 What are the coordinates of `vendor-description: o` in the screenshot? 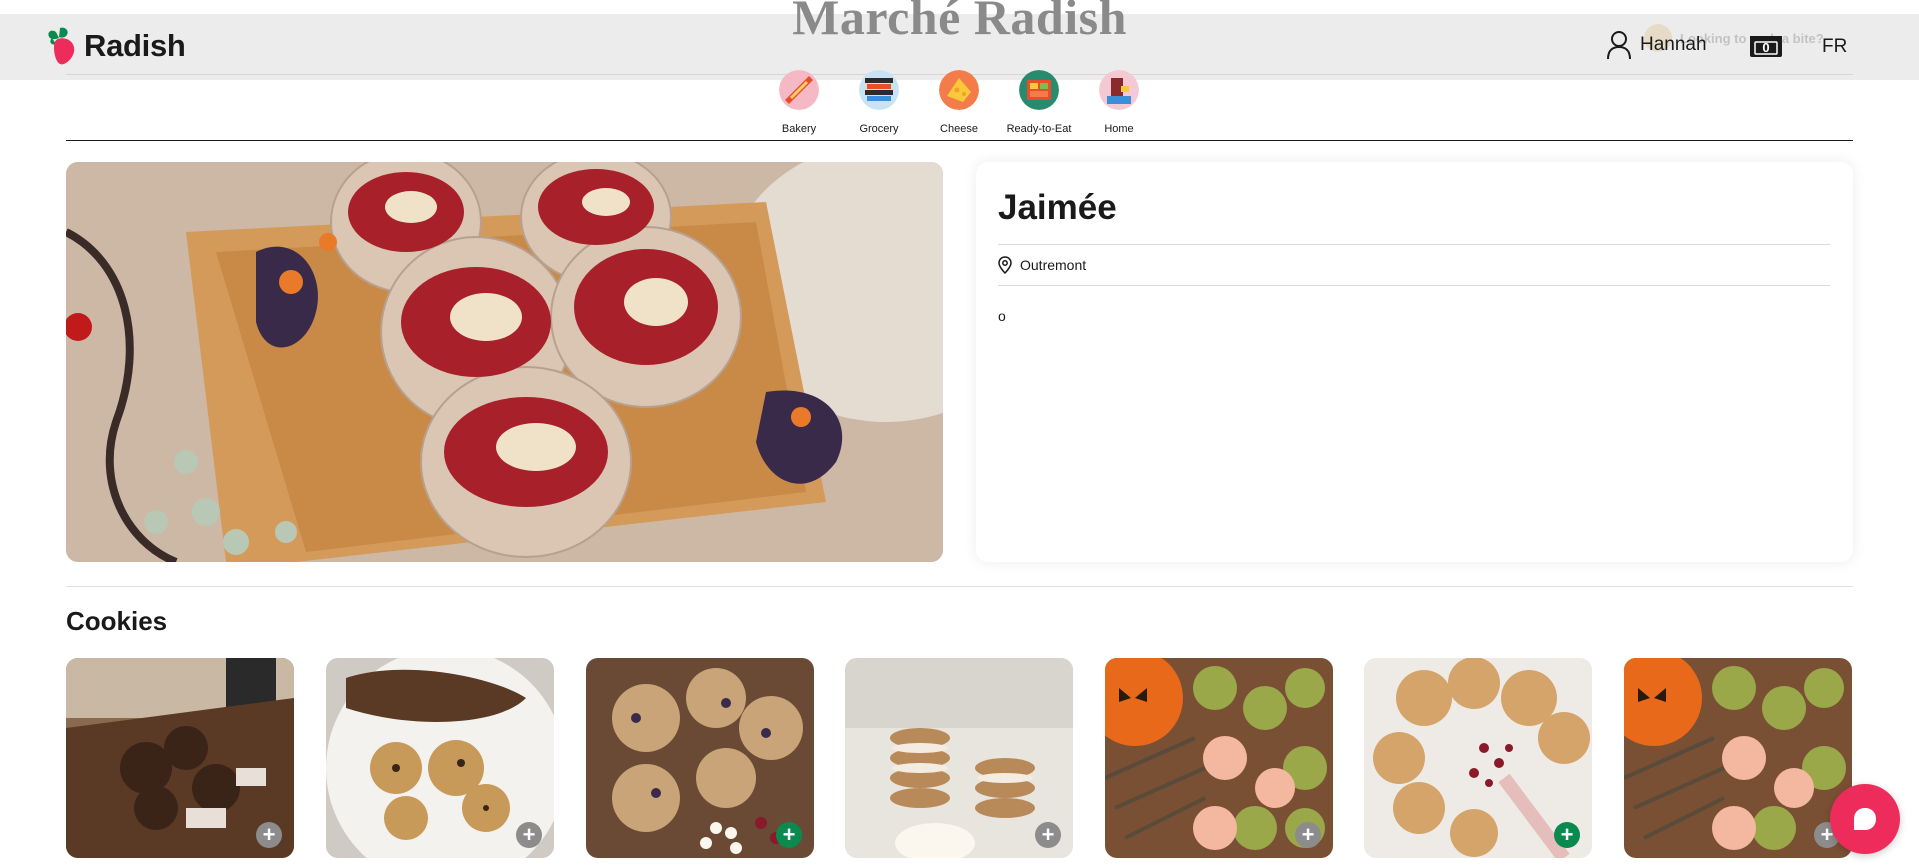 It's located at (1002, 316).